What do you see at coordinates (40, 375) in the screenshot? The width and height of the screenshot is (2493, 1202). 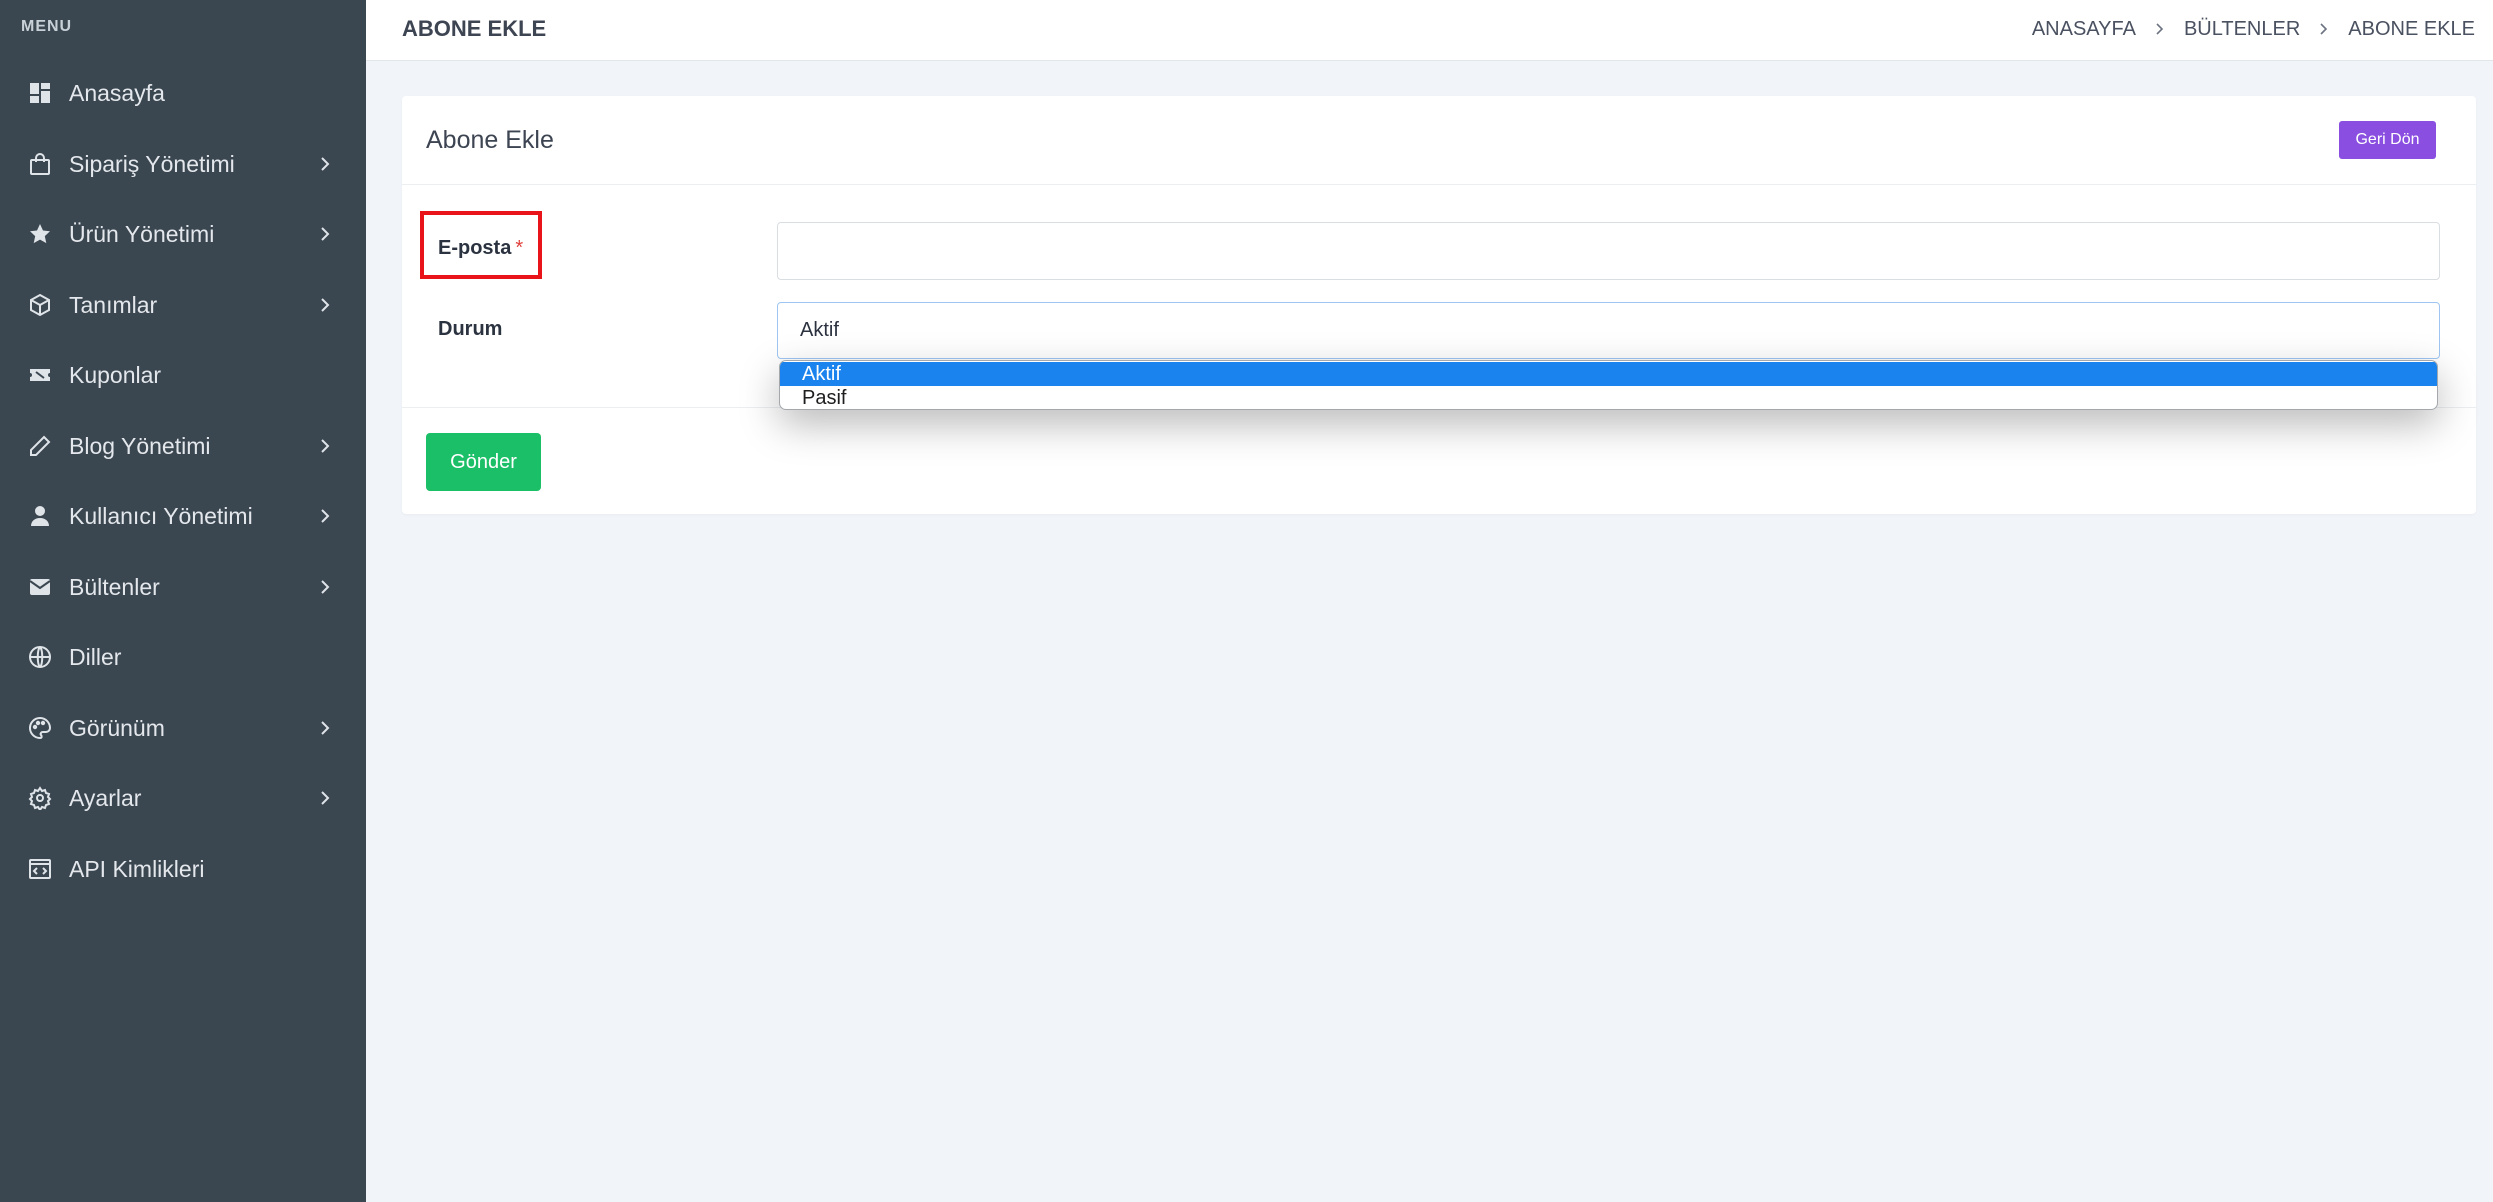 I see `ticket-icon` at bounding box center [40, 375].